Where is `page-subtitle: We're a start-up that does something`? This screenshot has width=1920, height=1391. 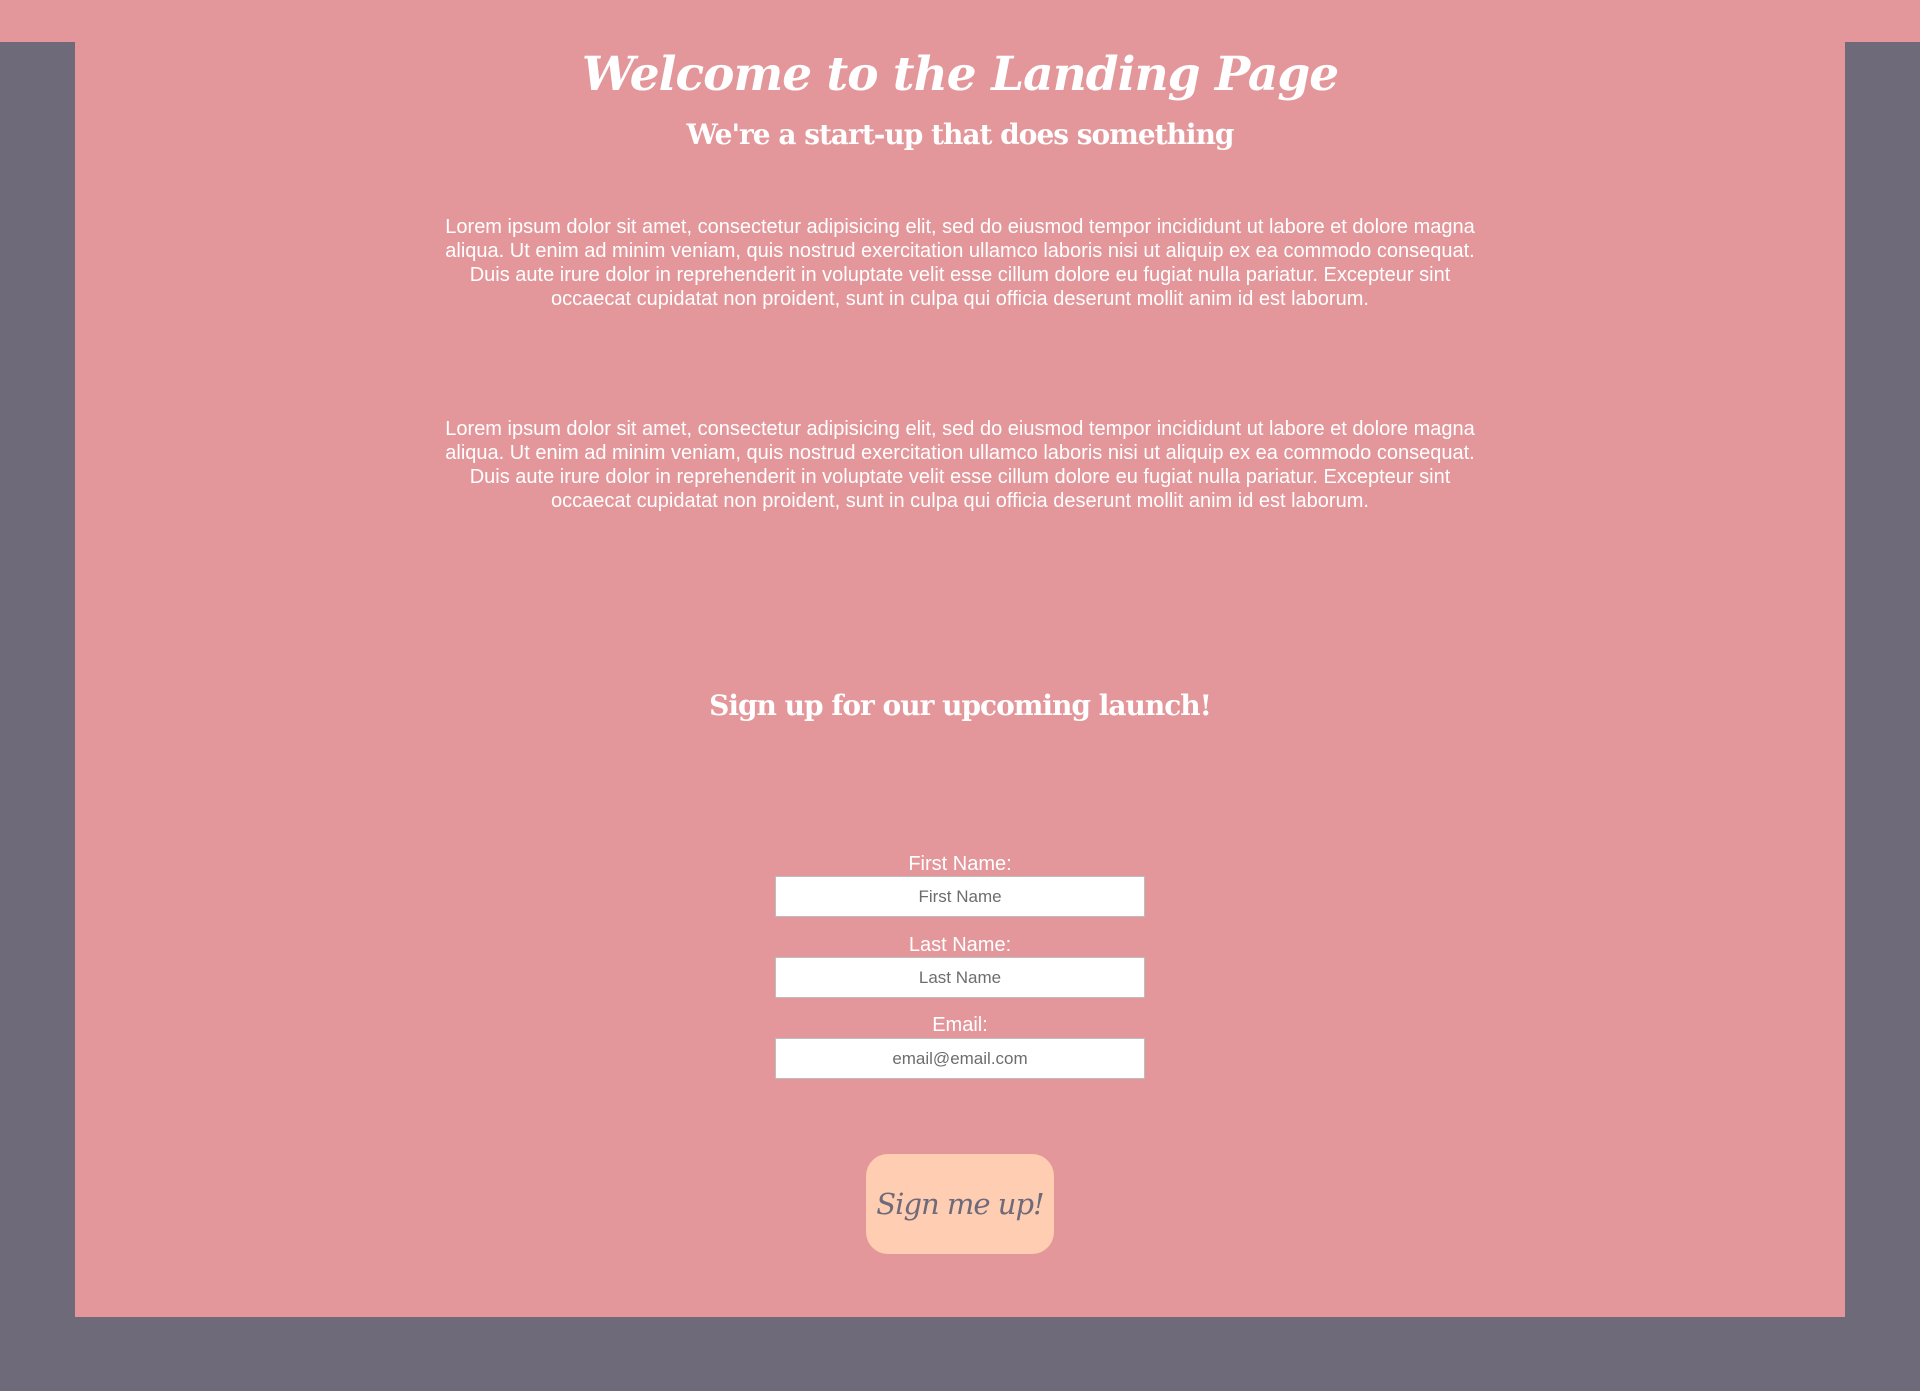 page-subtitle: We're a start-up that does something is located at coordinates (960, 134).